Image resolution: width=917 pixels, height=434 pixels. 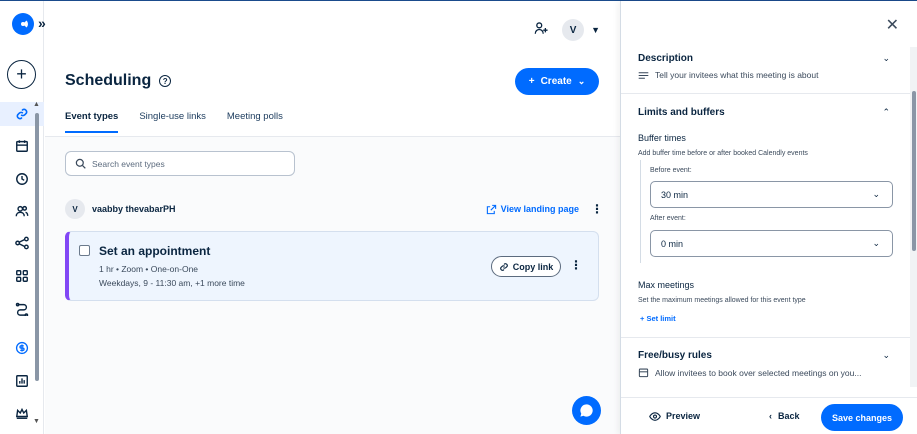 I want to click on user-row: V vaabby thevabarPH View landing page ⋮, so click(x=334, y=209).